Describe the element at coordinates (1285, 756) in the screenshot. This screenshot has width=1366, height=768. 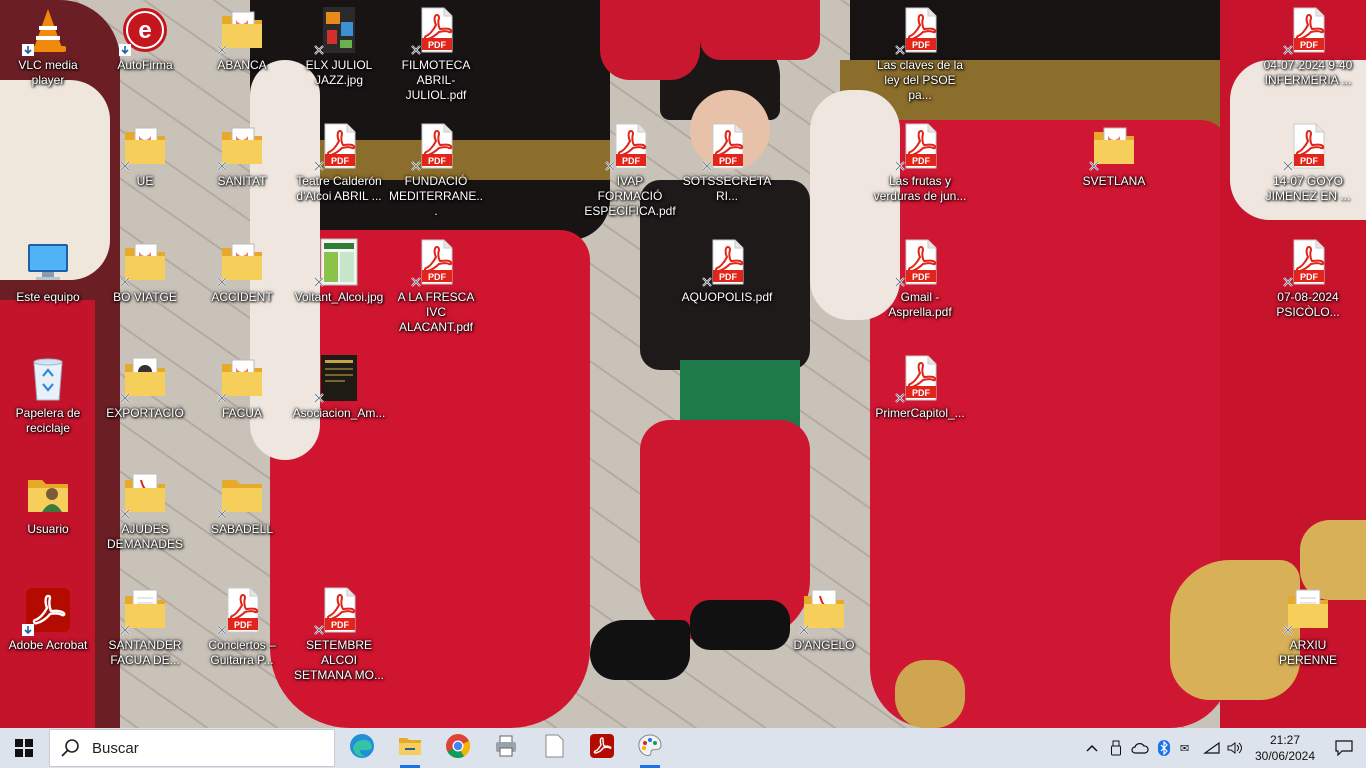
I see `clock-date: 30/06/2024` at that location.